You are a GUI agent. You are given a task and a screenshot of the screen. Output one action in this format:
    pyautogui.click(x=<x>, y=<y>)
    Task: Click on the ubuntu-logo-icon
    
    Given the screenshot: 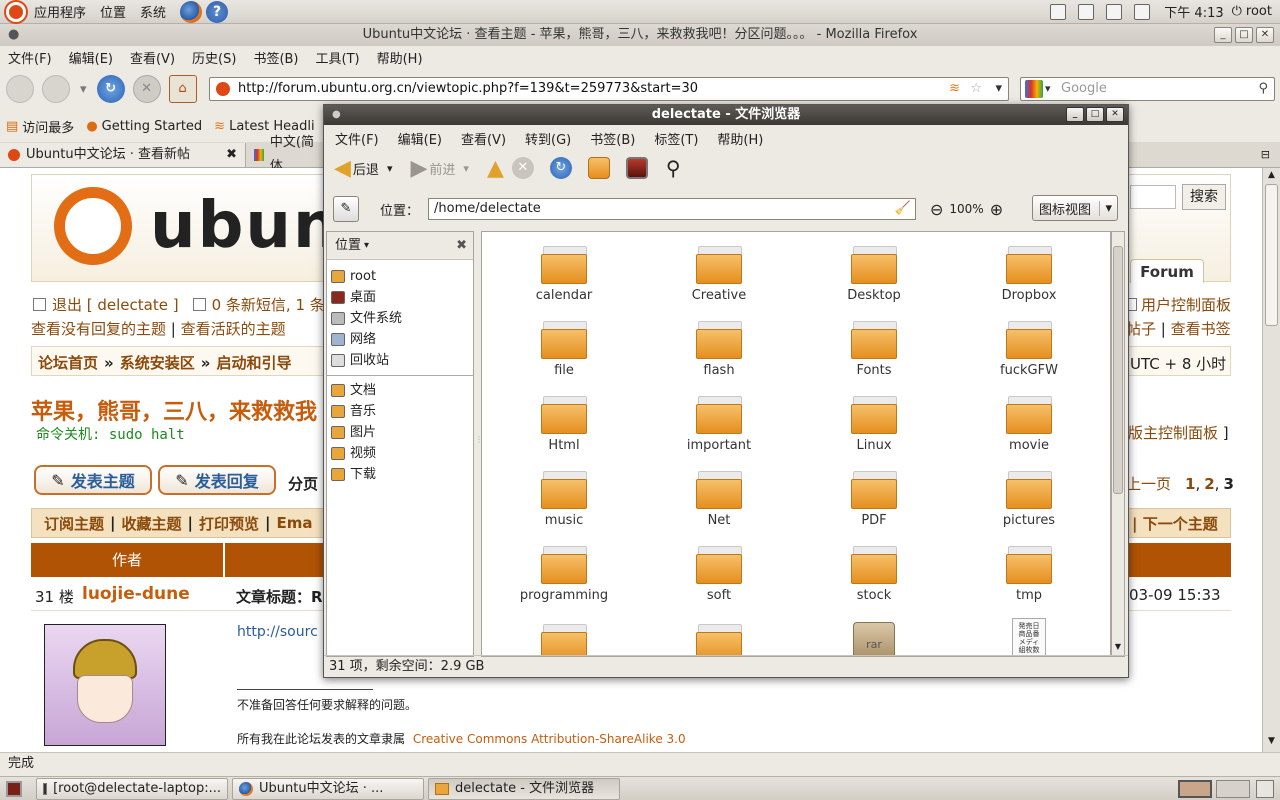 What is the action you would take?
    pyautogui.click(x=16, y=11)
    